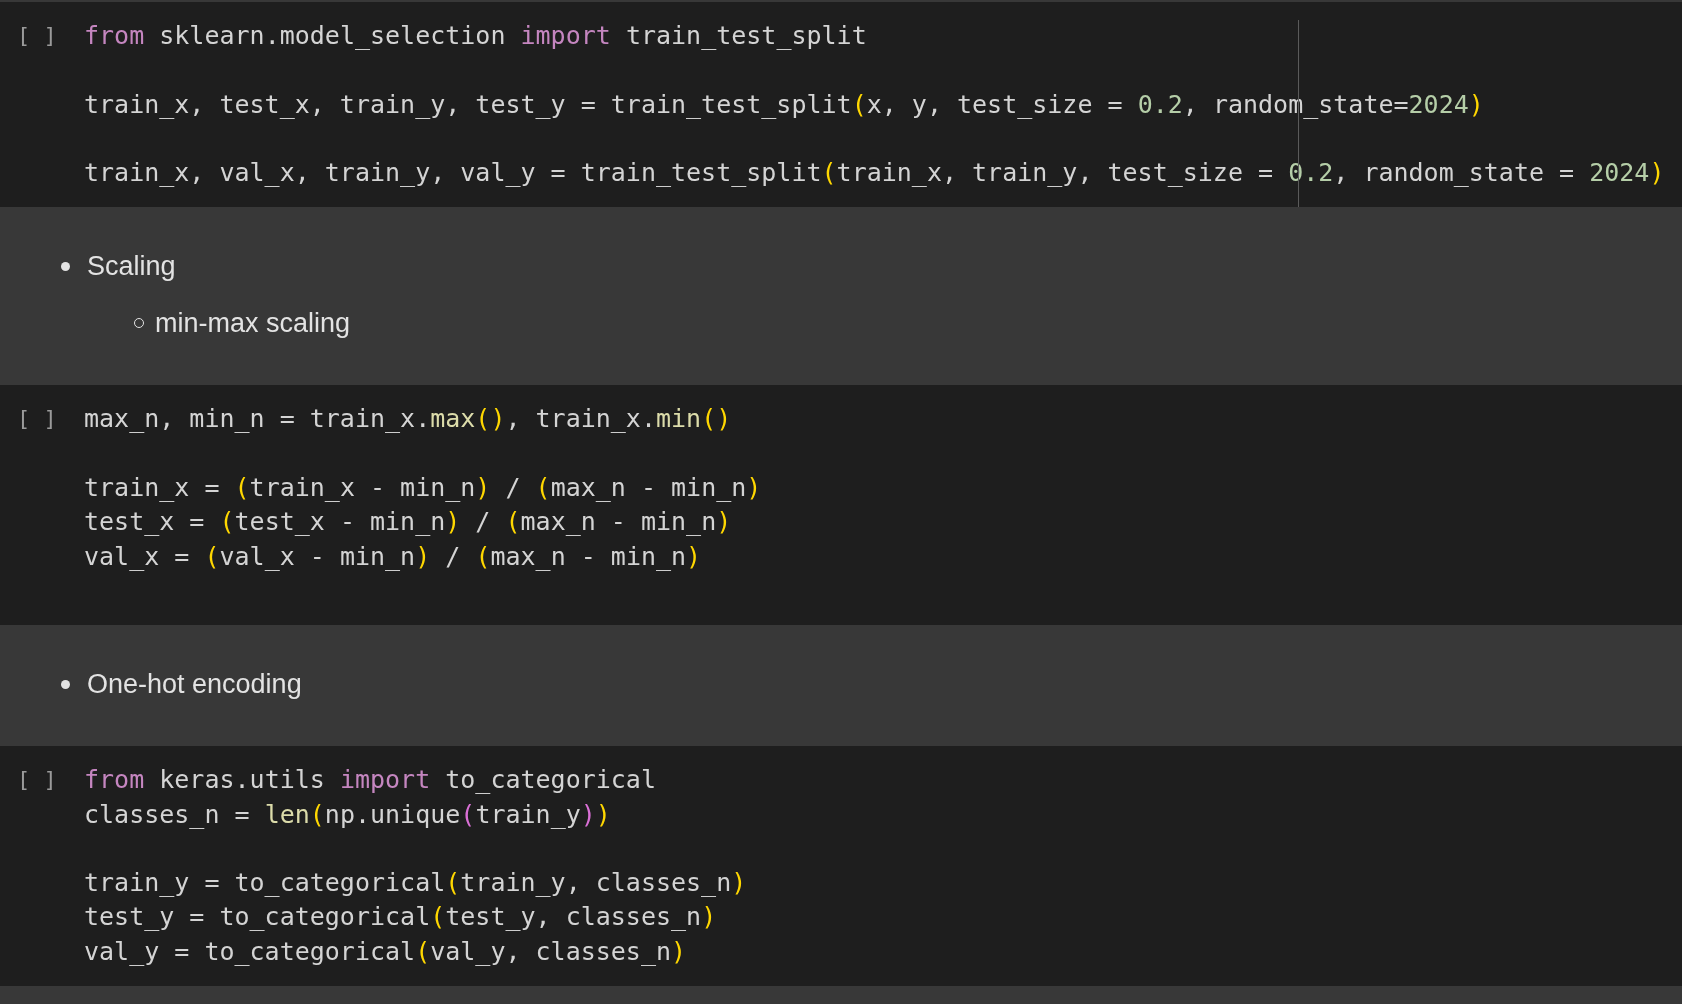 Image resolution: width=1682 pixels, height=1004 pixels. Describe the element at coordinates (874, 173) in the screenshot. I see `code-line: train_x, val_x, train_y, val_y = train_test_split(train_x, train_y, test_size = 0.2, random_state = 2024)` at that location.